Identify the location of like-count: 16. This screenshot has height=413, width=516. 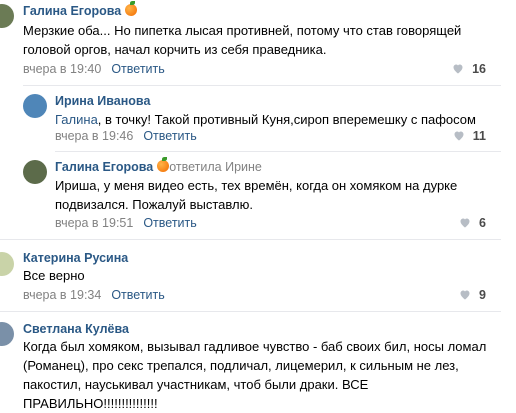
(479, 69).